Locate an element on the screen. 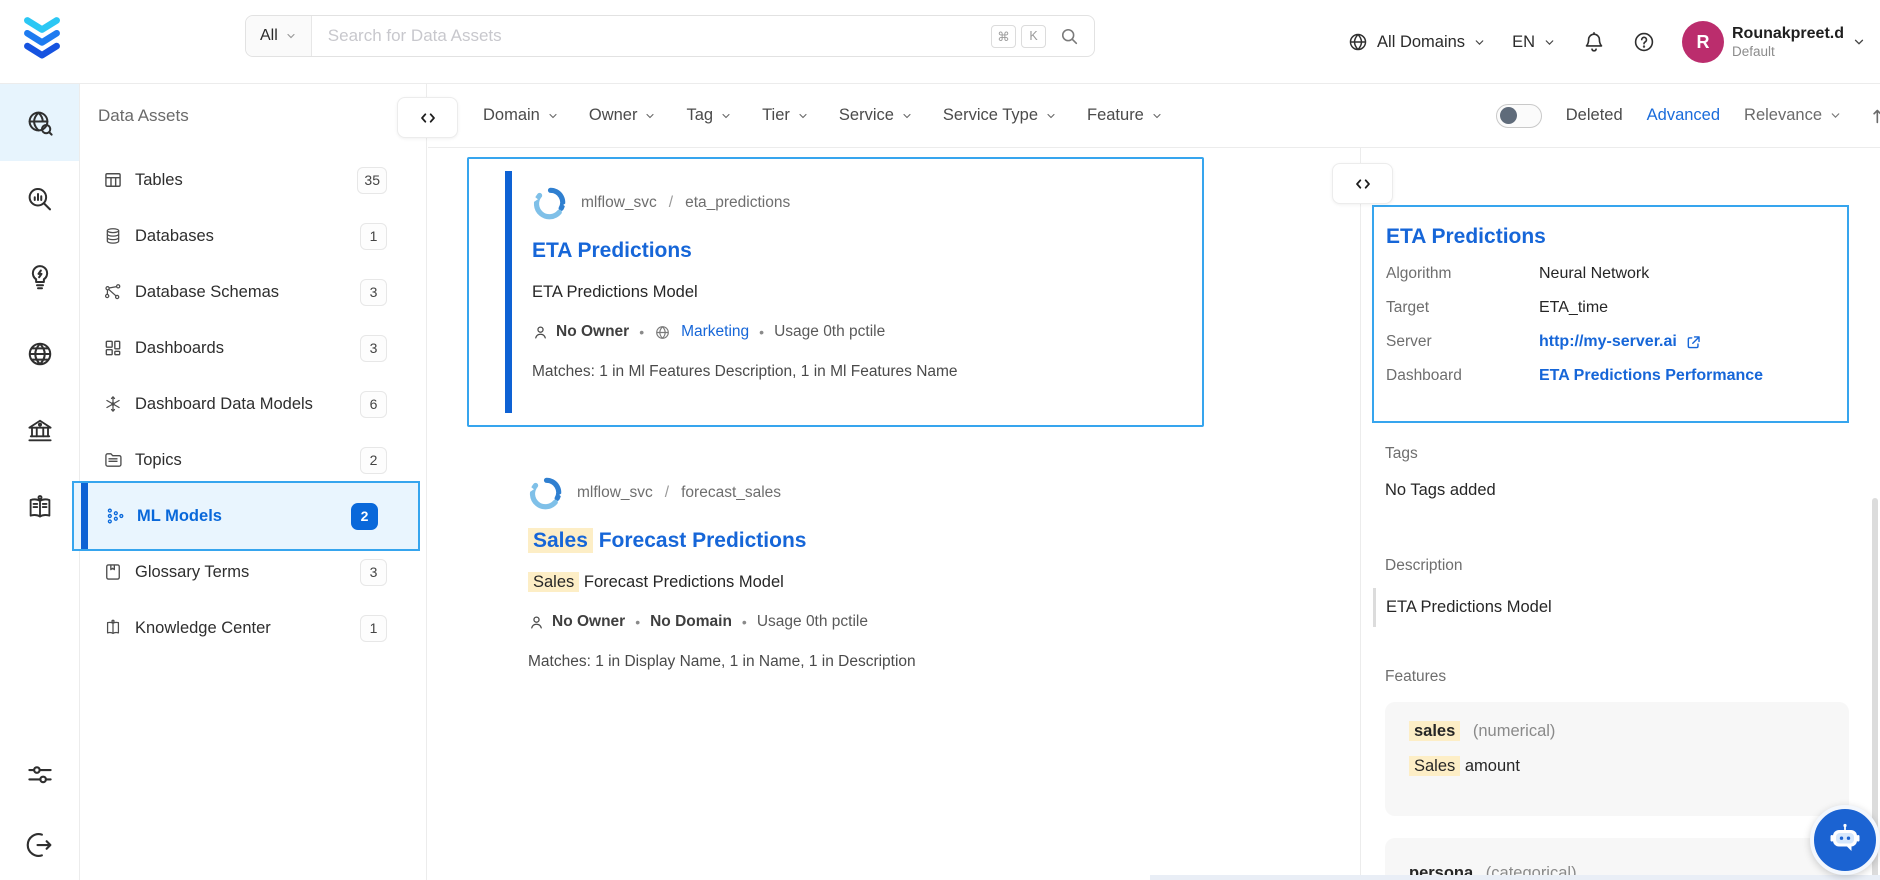  asset-fqn-name: forecast_sales is located at coordinates (731, 493).